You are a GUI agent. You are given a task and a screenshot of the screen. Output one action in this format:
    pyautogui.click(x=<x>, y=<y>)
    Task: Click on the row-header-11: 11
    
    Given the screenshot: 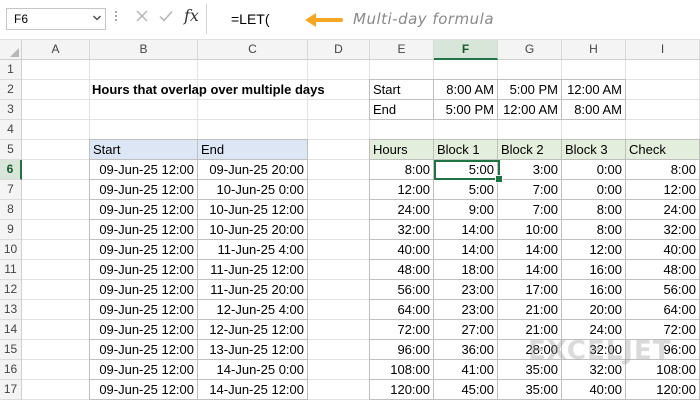 What is the action you would take?
    pyautogui.click(x=11, y=270)
    